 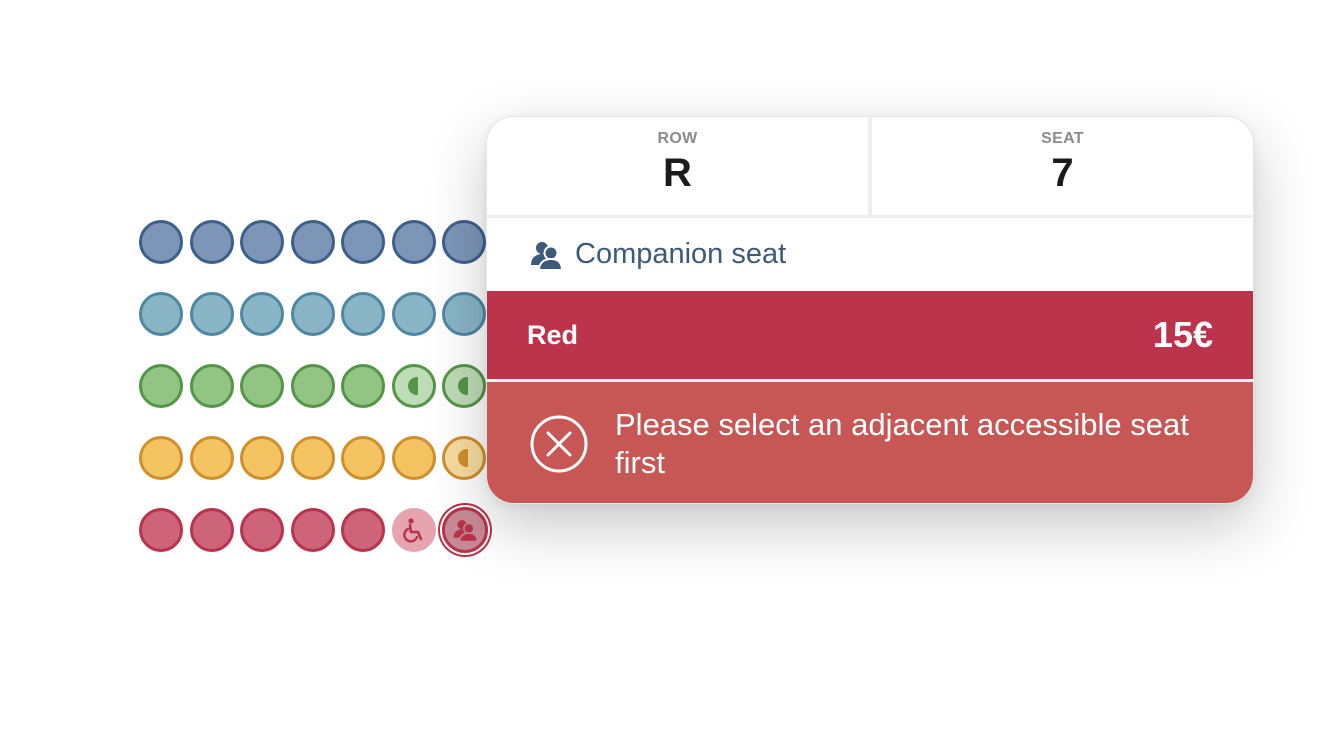 What do you see at coordinates (870, 254) in the screenshot?
I see `seat-type-row: Companion seat` at bounding box center [870, 254].